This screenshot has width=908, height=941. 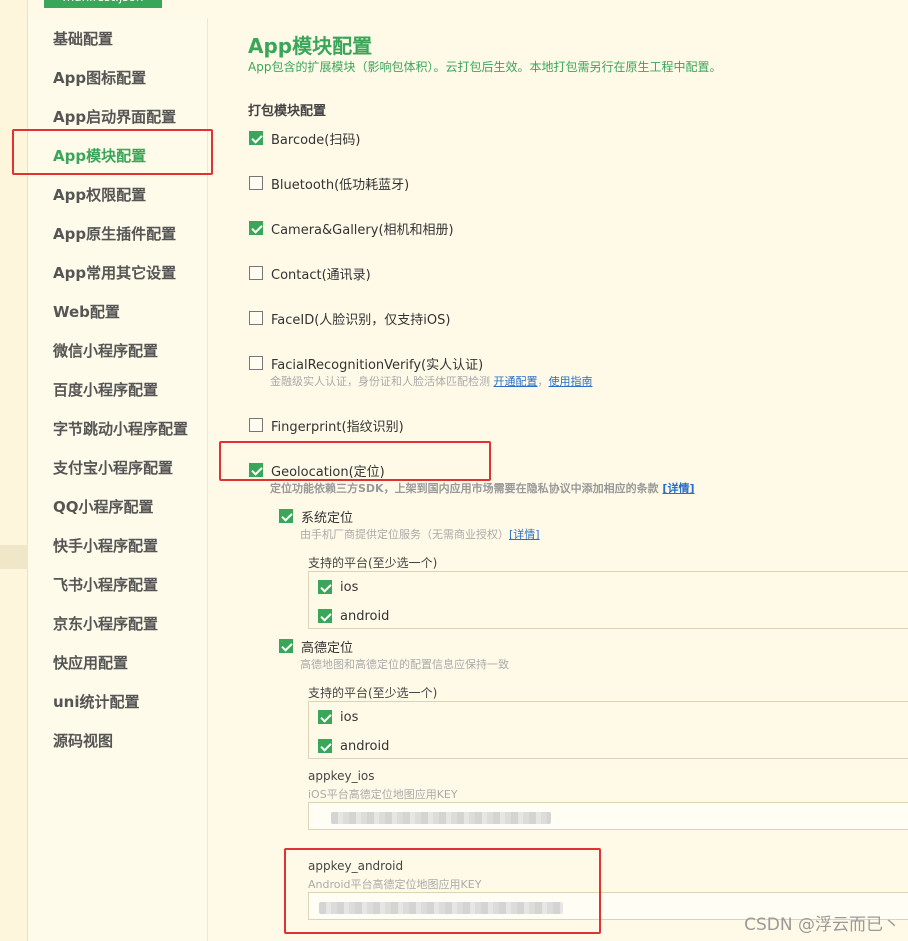 What do you see at coordinates (516, 381) in the screenshot?
I see `facial-open-config-link: 开通配置` at bounding box center [516, 381].